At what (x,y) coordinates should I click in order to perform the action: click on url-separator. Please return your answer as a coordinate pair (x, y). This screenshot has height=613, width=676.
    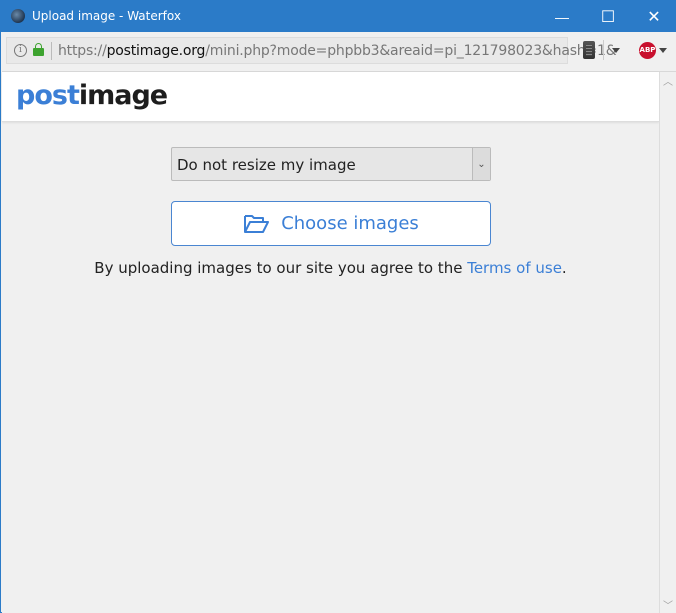
    Looking at the image, I should click on (51, 51).